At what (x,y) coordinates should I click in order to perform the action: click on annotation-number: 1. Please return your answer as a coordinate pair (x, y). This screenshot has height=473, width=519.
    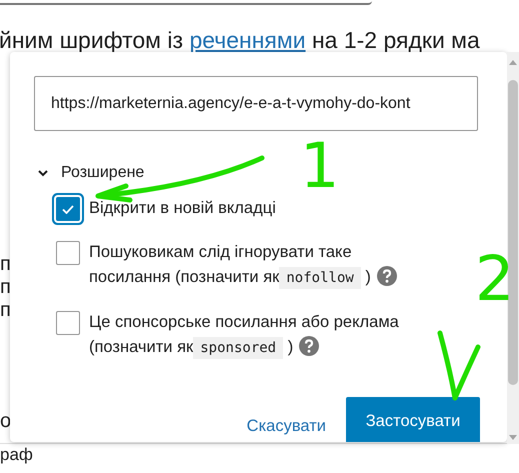
    Looking at the image, I should click on (320, 166).